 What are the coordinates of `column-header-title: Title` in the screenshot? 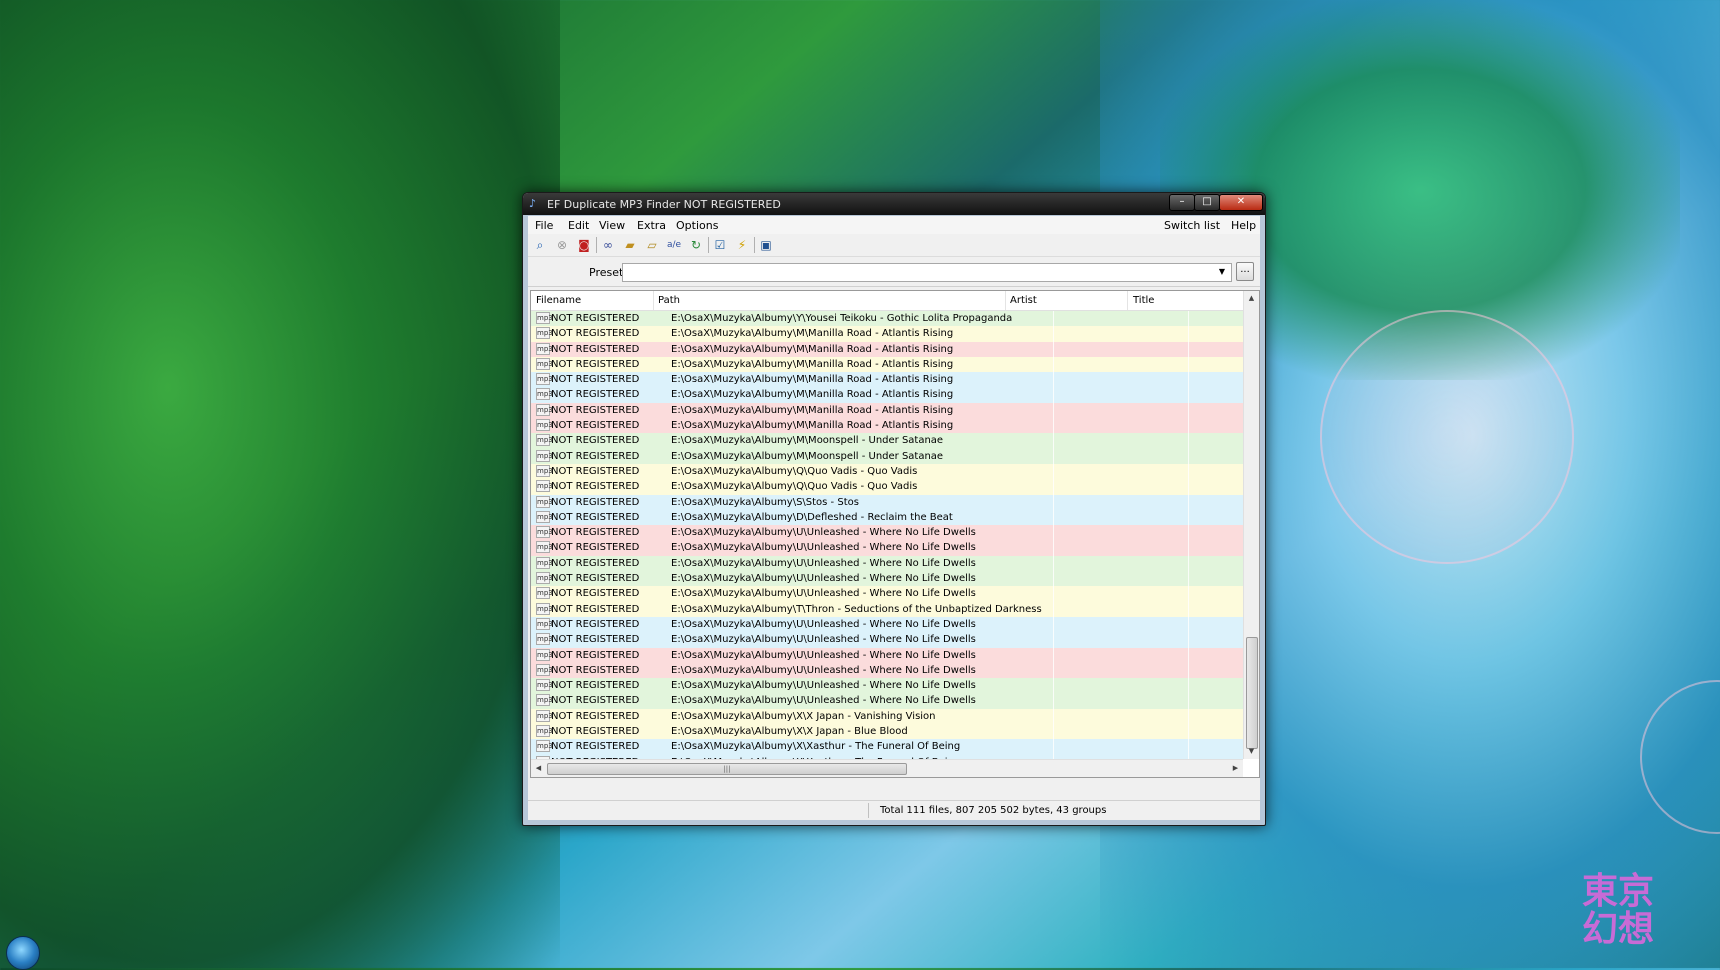 It's located at (1143, 300).